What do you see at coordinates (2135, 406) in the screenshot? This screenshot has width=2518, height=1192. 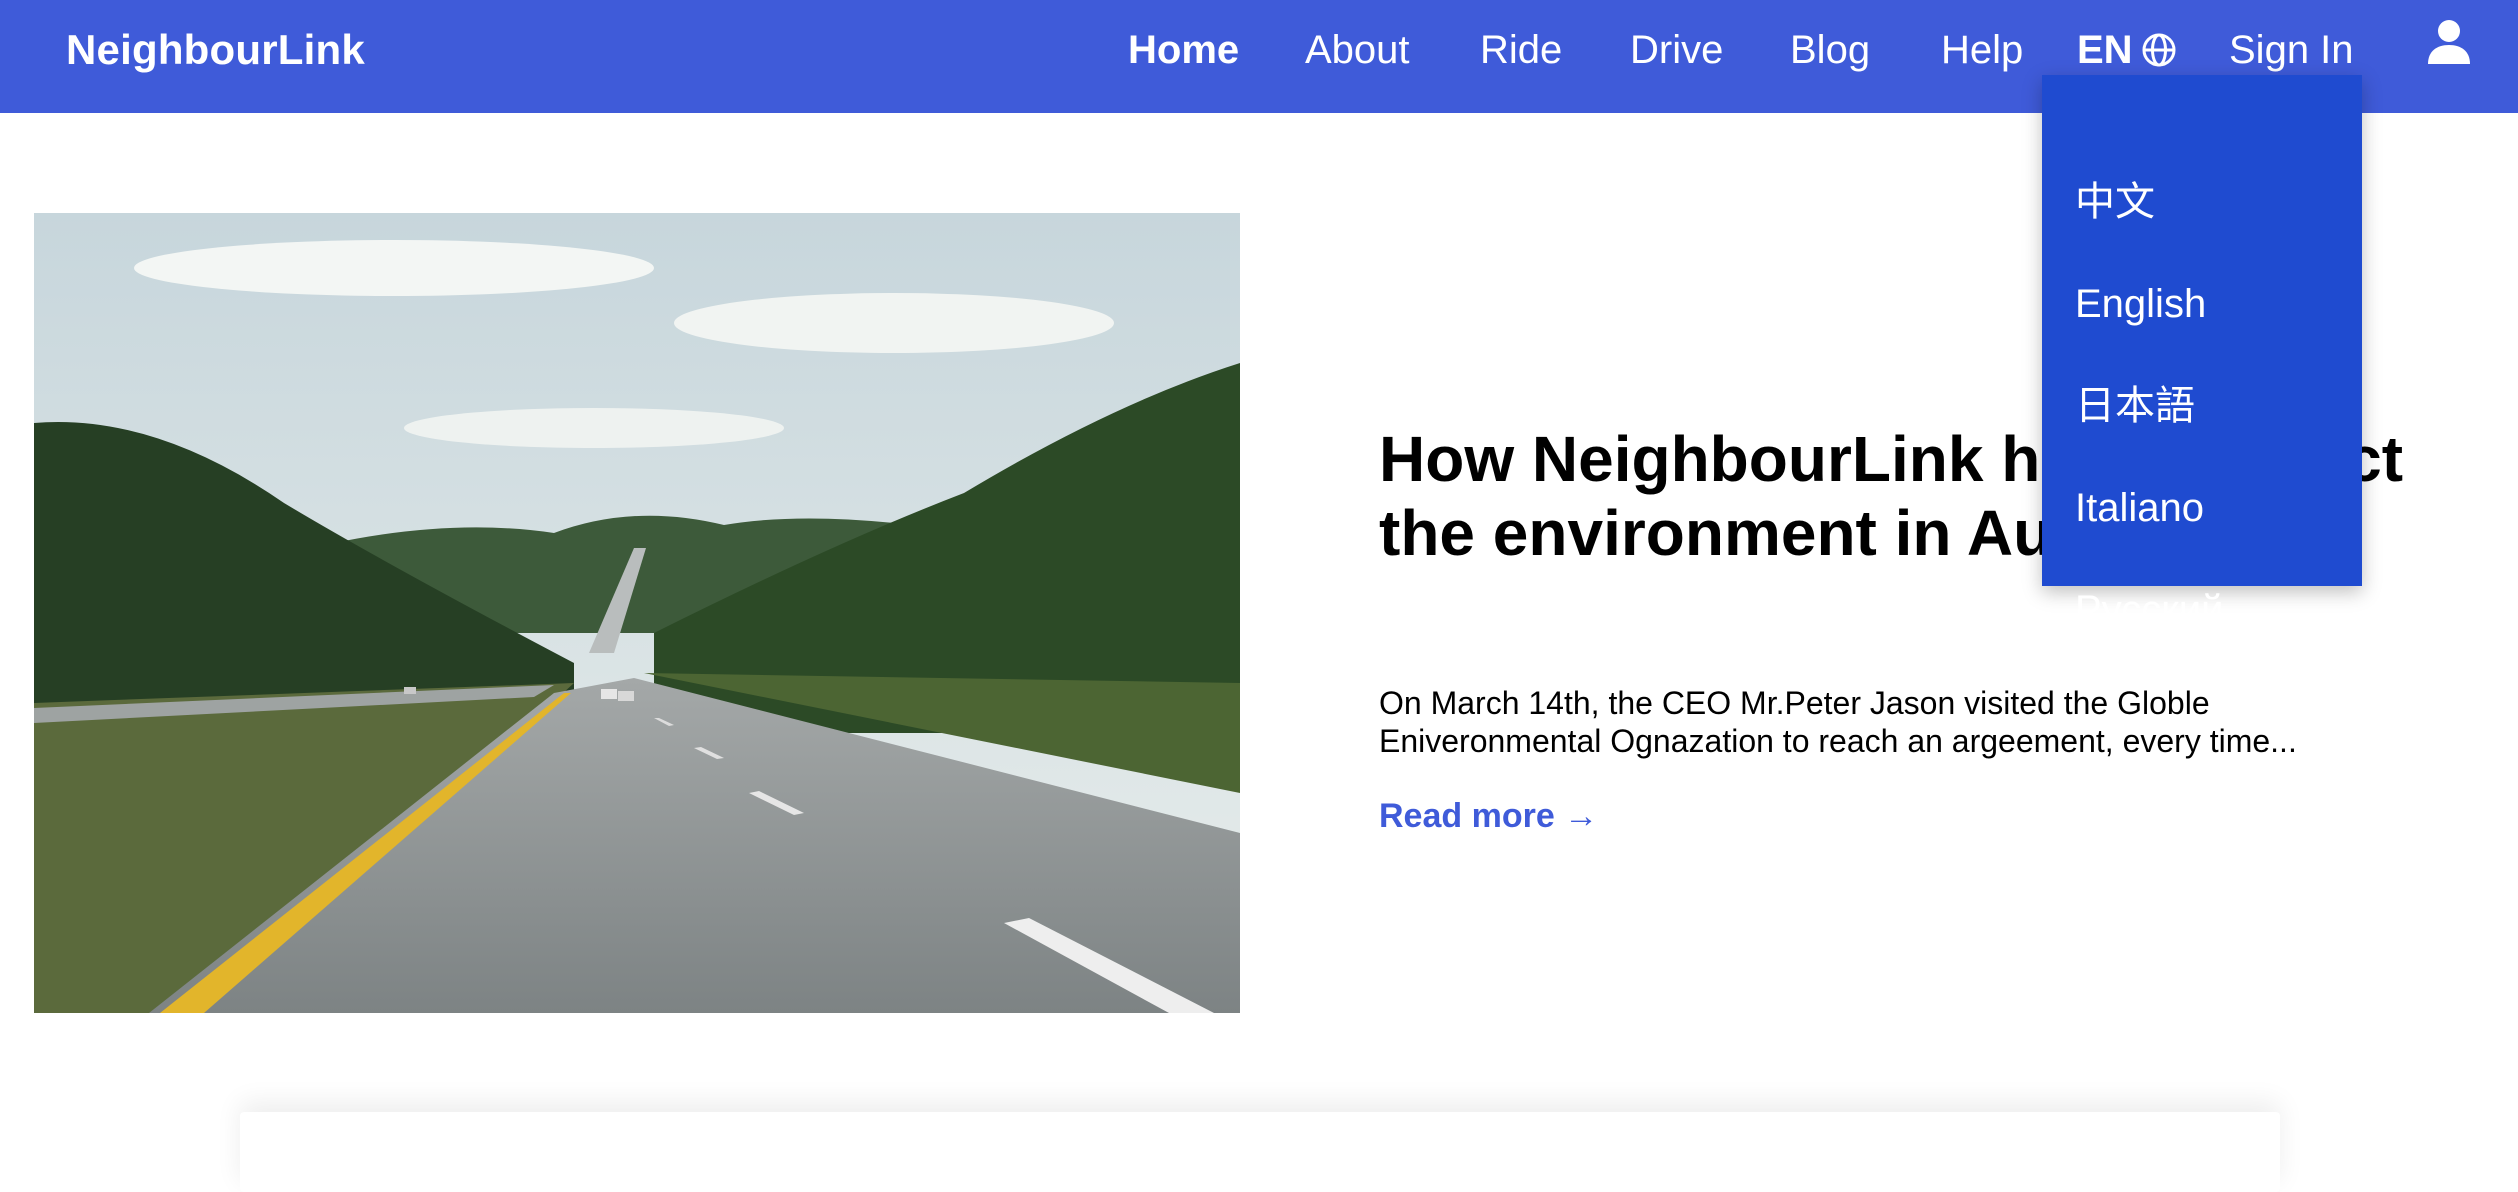 I see `language-option-japanese: 日本語` at bounding box center [2135, 406].